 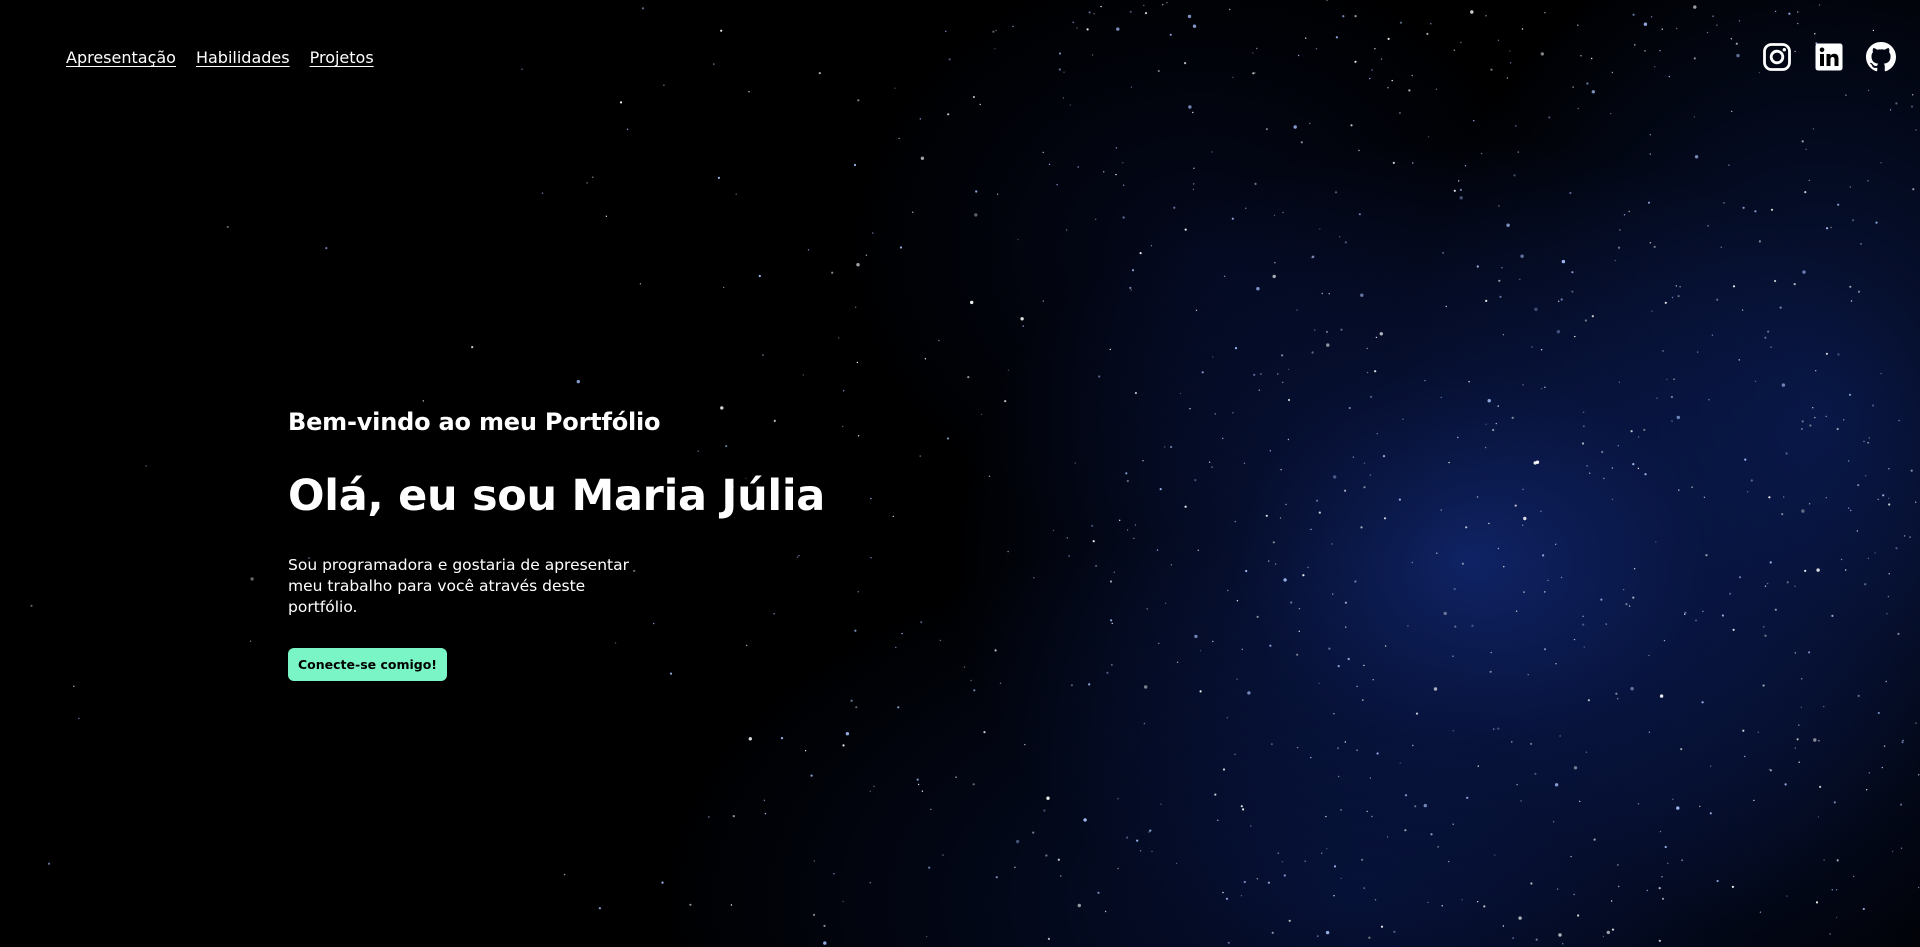 What do you see at coordinates (1829, 57) in the screenshot?
I see `linkedin-icon` at bounding box center [1829, 57].